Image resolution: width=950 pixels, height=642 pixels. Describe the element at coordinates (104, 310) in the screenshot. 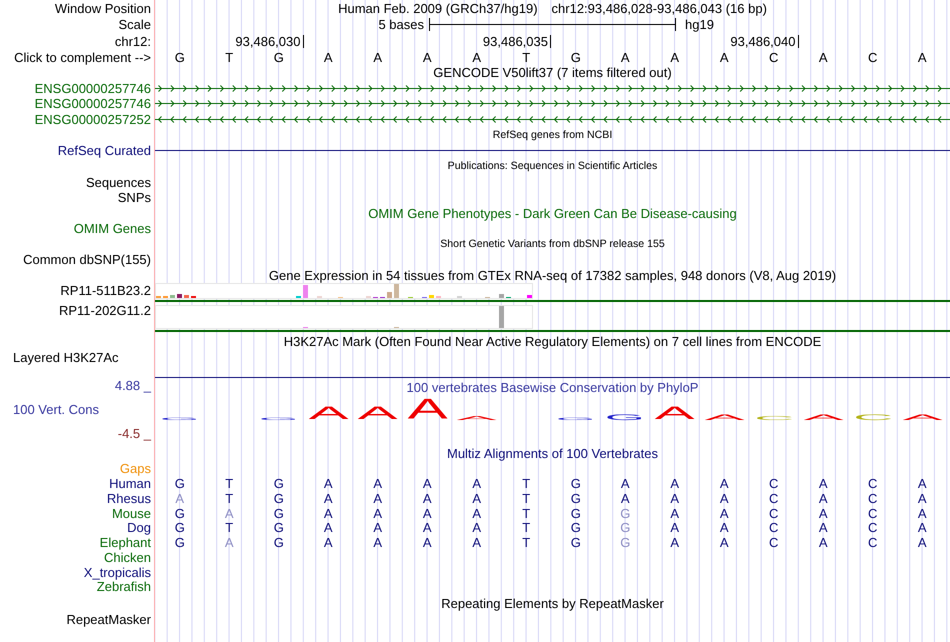

I see `track-label: RP11-202G11.2` at that location.